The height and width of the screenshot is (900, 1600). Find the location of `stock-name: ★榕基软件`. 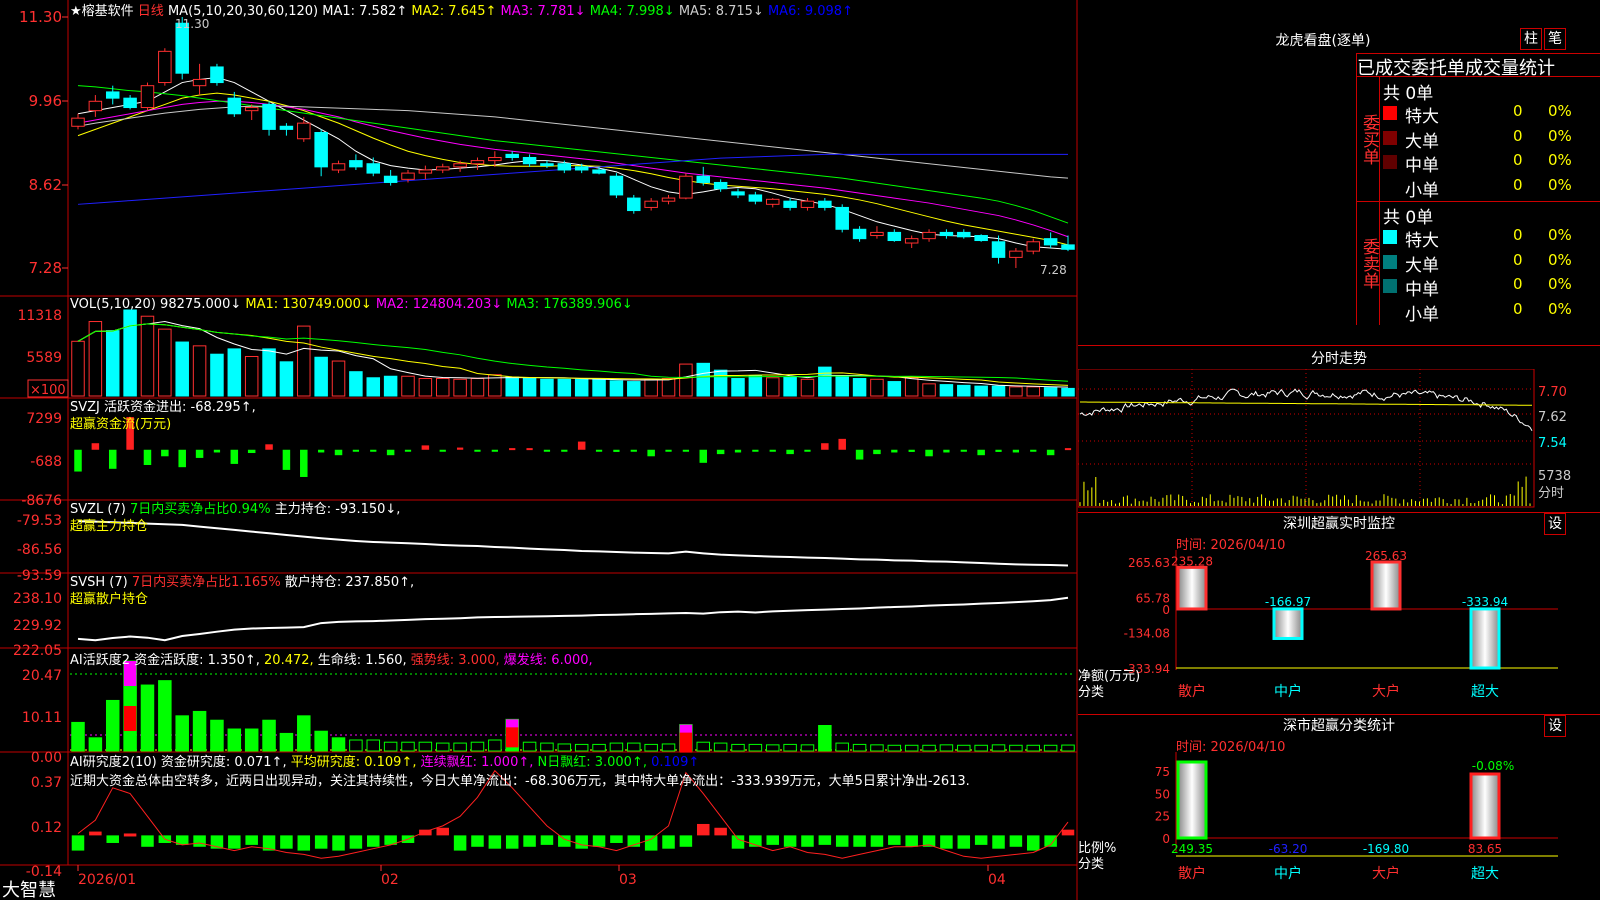

stock-name: ★榕基软件 is located at coordinates (102, 11).